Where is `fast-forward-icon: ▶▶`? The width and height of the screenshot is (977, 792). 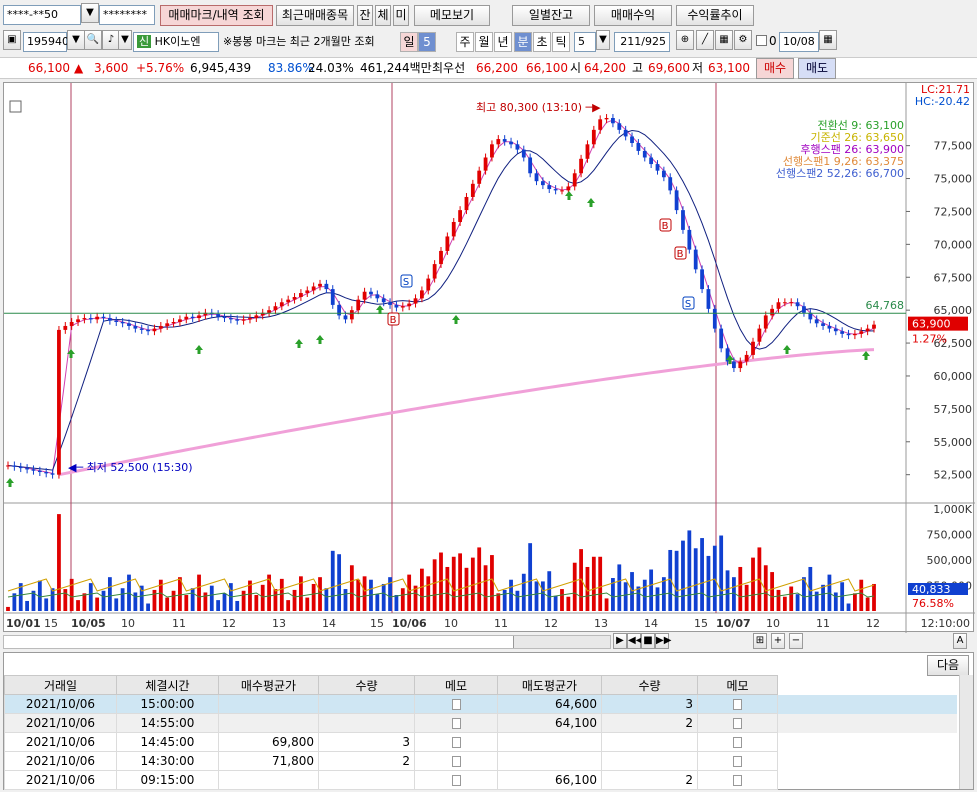 fast-forward-icon: ▶▶ is located at coordinates (663, 641).